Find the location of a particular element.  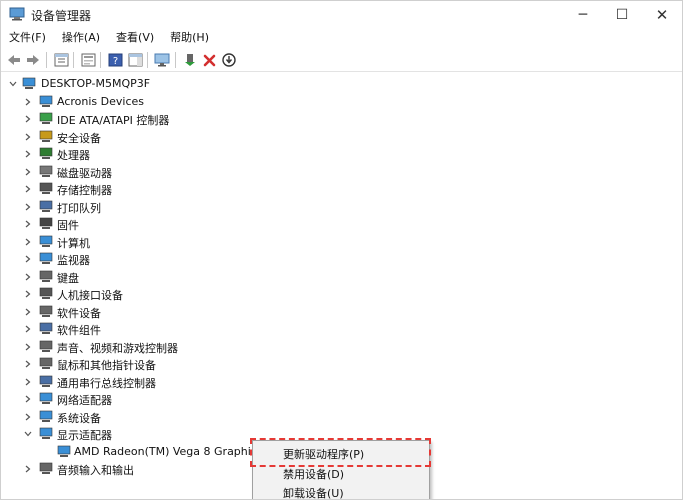

hid-icon is located at coordinates (46, 293).